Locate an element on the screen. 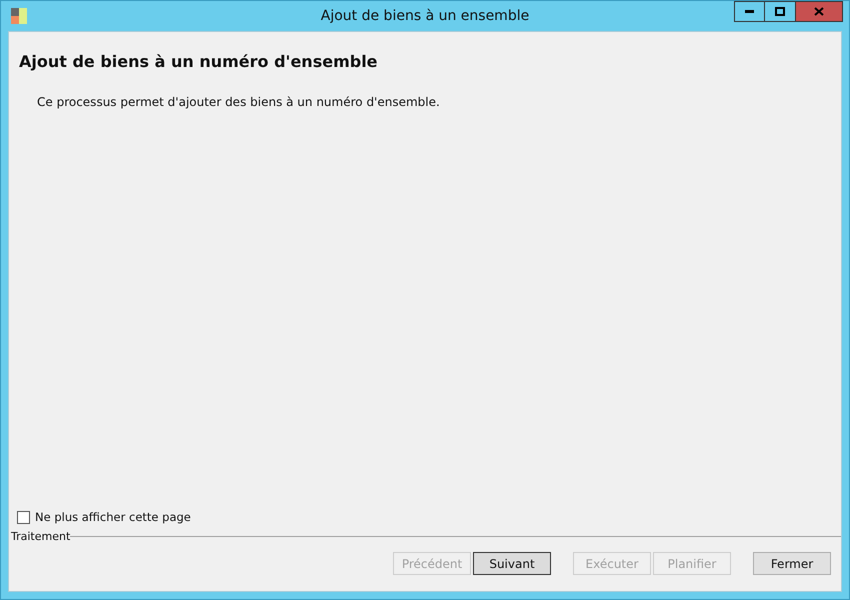  checkbox-label: Ne plus afficher cette page is located at coordinates (113, 517).